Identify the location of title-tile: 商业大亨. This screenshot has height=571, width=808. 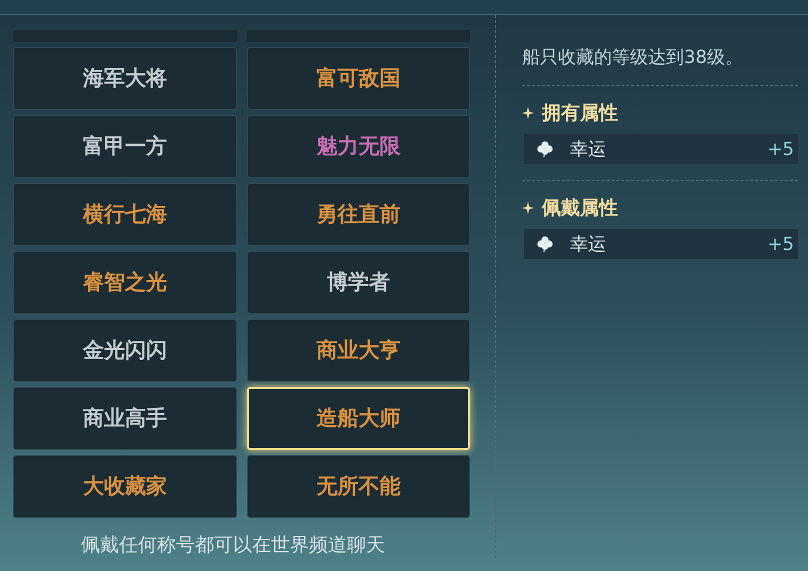
(358, 350).